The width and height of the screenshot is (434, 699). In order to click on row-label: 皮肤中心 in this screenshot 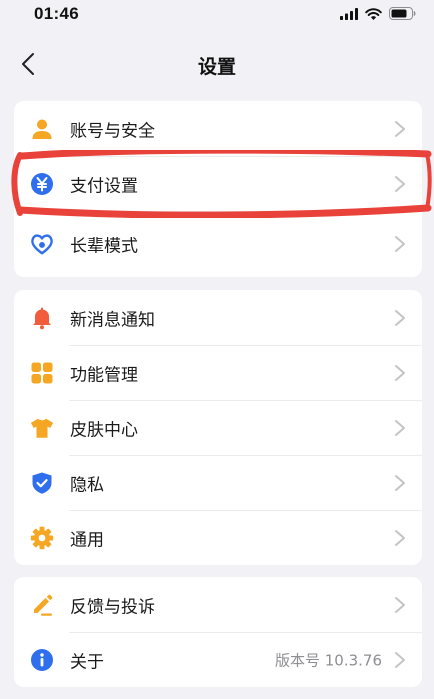, I will do `click(104, 430)`.